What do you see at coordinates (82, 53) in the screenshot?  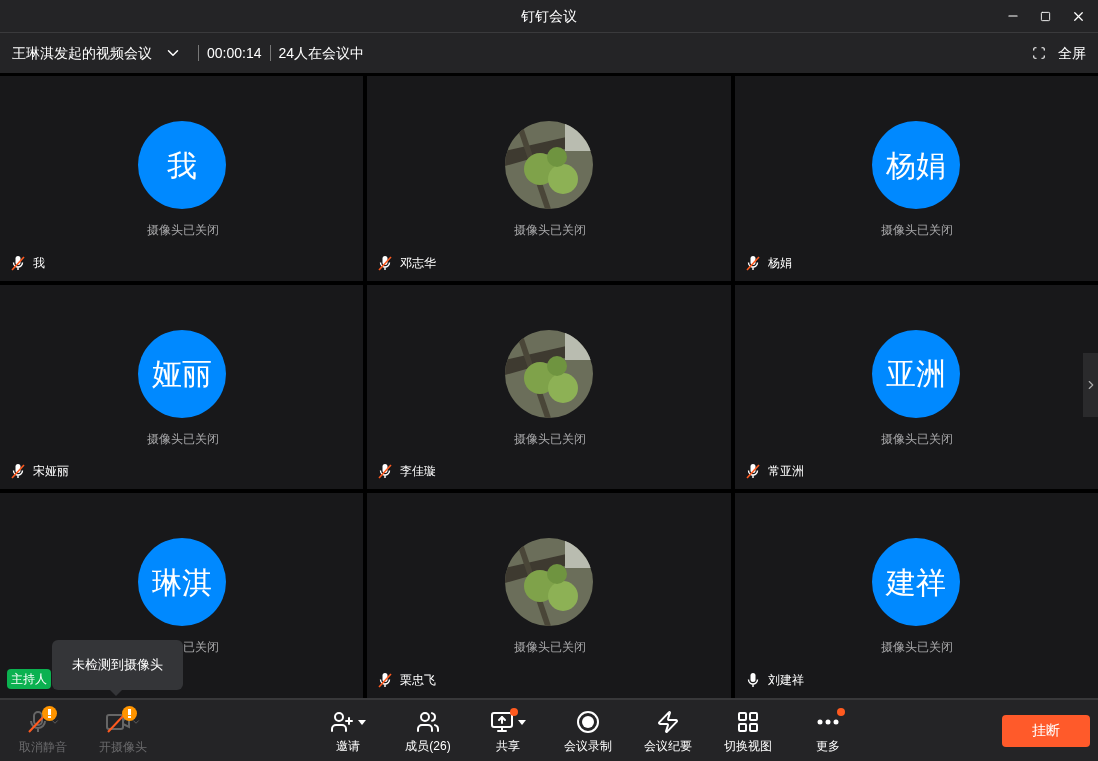 I see `meeting-title: 王琳淇发起的视频会议` at bounding box center [82, 53].